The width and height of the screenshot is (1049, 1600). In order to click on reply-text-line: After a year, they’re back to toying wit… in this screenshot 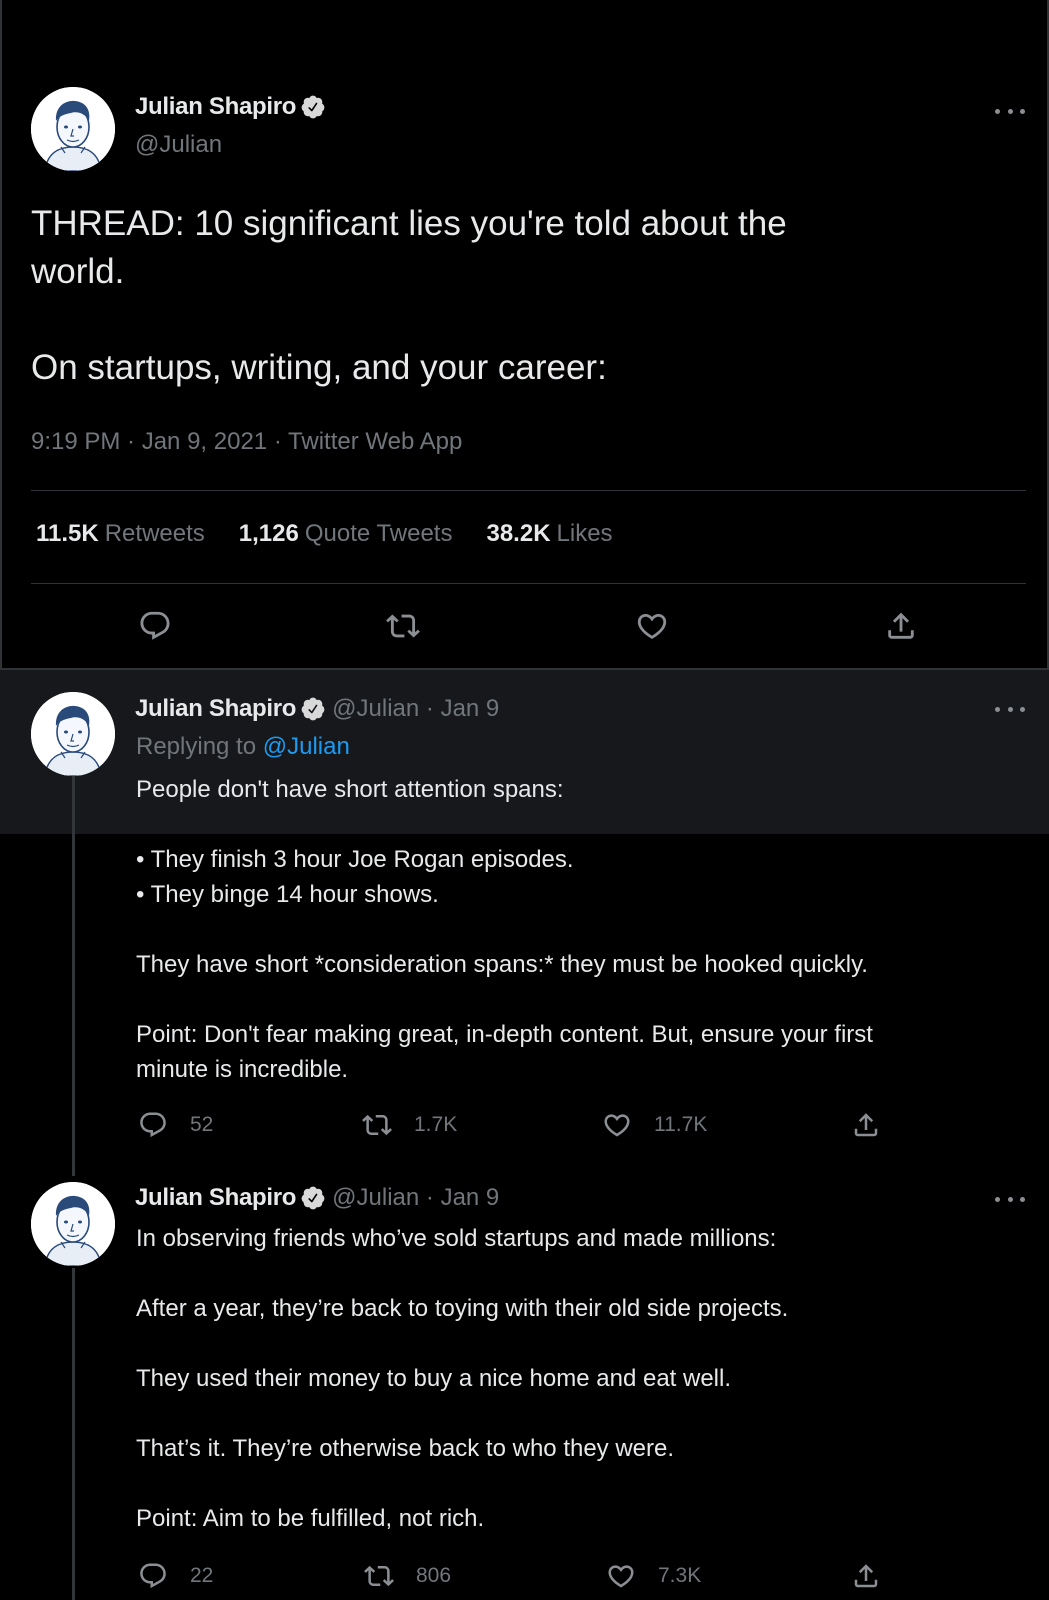, I will do `click(462, 1308)`.